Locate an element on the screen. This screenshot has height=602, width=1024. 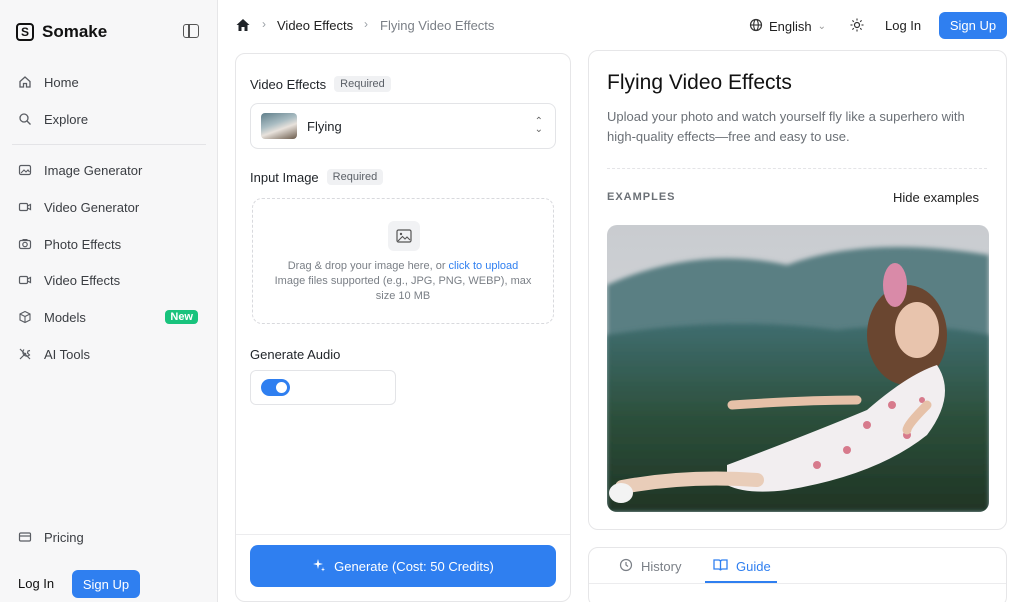
form-divider is located at coordinates (403, 534).